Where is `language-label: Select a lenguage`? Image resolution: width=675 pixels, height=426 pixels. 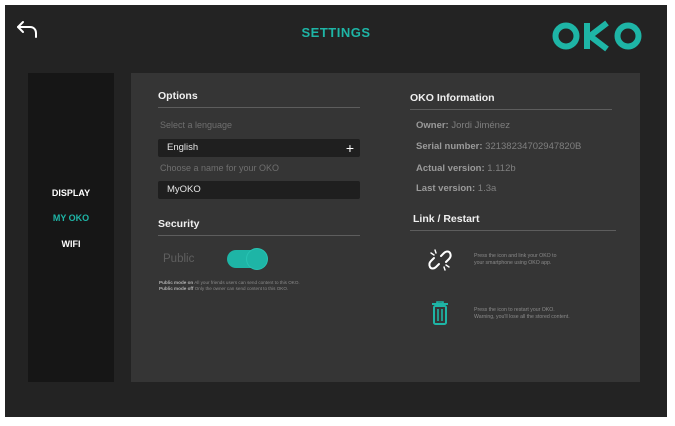 language-label: Select a lenguage is located at coordinates (196, 125).